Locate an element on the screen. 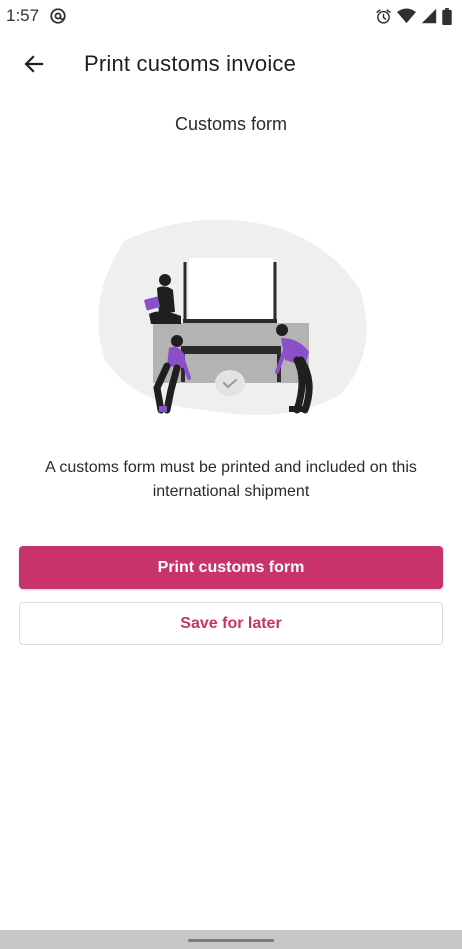 This screenshot has height=949, width=462. arrow-left-icon is located at coordinates (34, 64).